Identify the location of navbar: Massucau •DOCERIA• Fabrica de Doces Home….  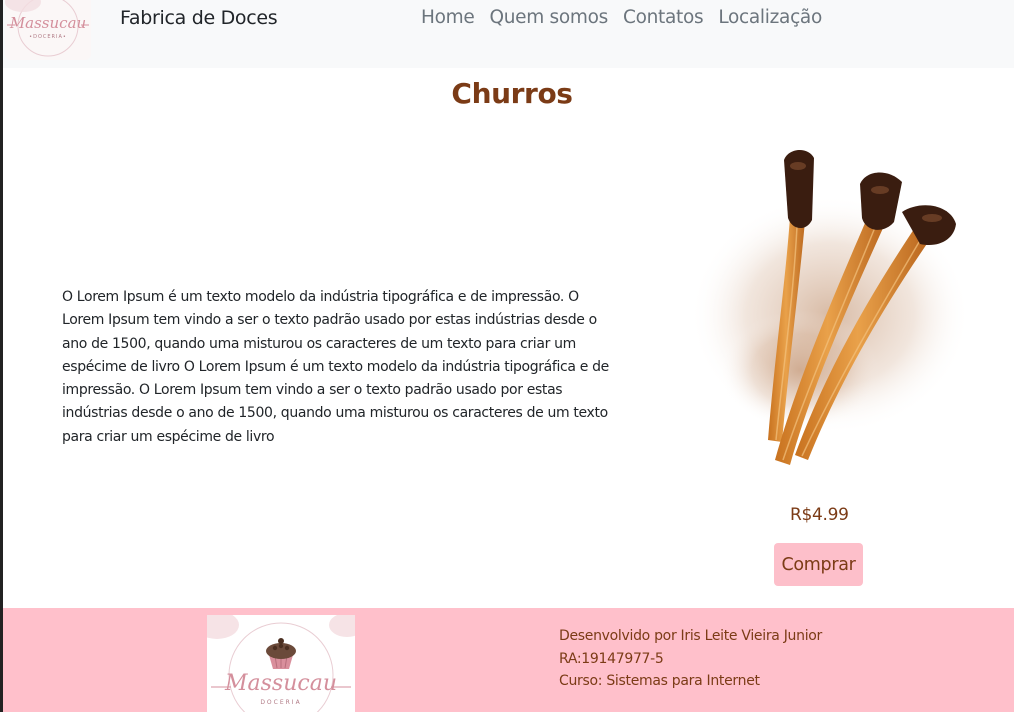
(508, 34).